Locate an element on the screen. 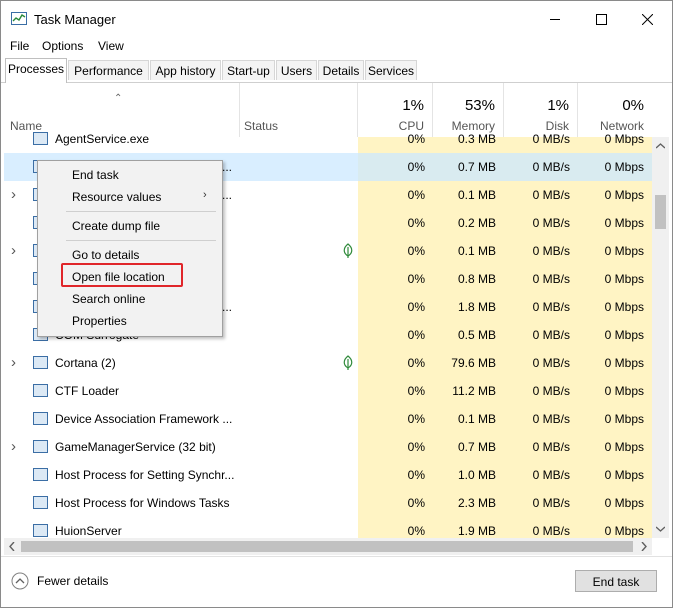 This screenshot has width=673, height=608. cell-memory: 1.0 MB is located at coordinates (476, 475).